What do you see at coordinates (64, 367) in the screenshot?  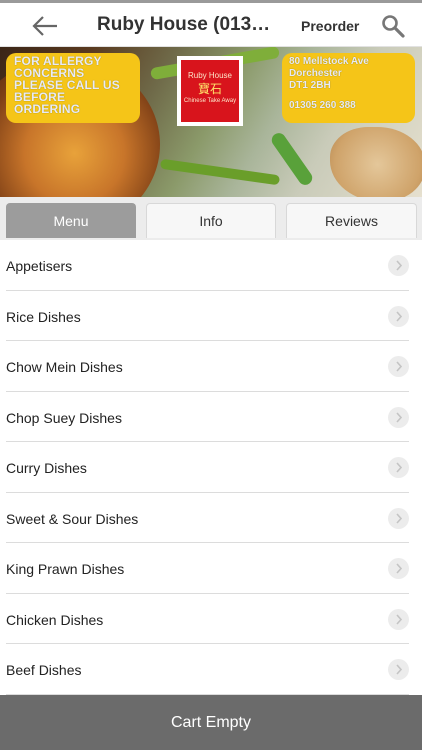 I see `list-item-label: Chow Mein Dishes` at bounding box center [64, 367].